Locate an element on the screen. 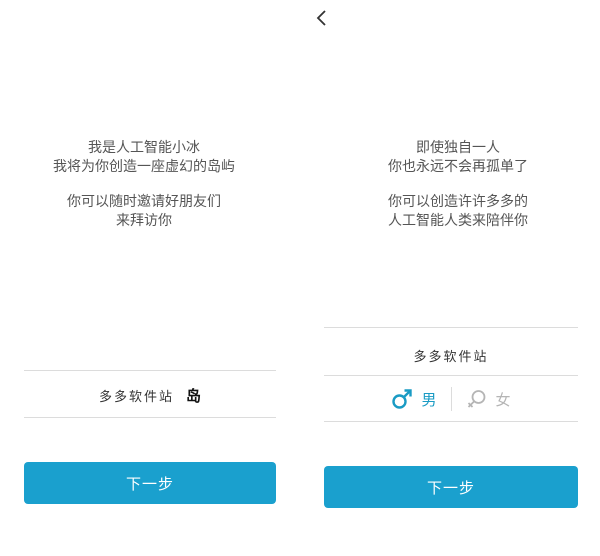 The height and width of the screenshot is (556, 600). island-suffix-label: 岛 is located at coordinates (194, 395).